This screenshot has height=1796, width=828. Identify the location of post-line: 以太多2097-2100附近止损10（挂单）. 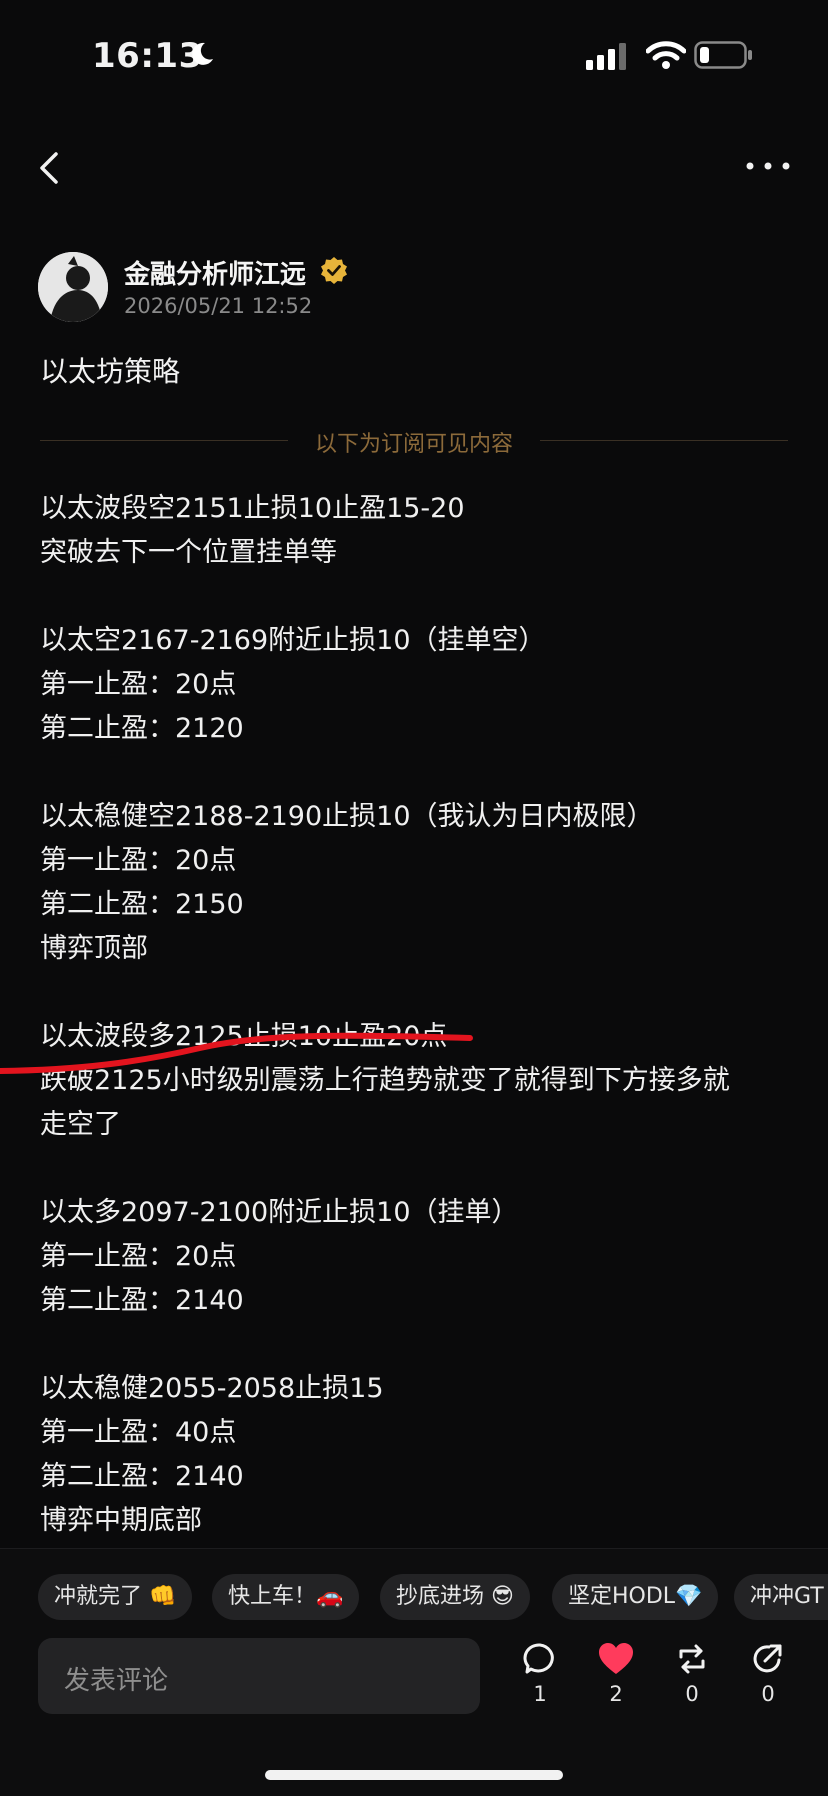
(279, 1212).